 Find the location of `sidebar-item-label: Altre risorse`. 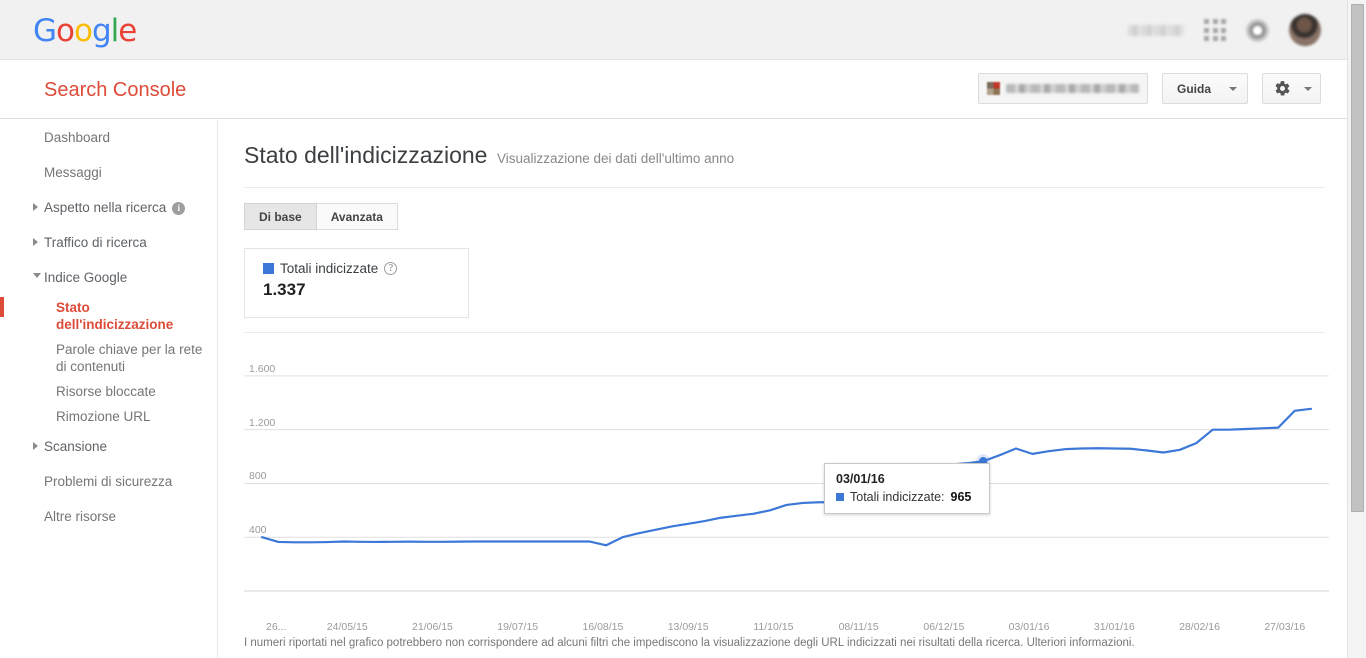

sidebar-item-label: Altre risorse is located at coordinates (80, 516).